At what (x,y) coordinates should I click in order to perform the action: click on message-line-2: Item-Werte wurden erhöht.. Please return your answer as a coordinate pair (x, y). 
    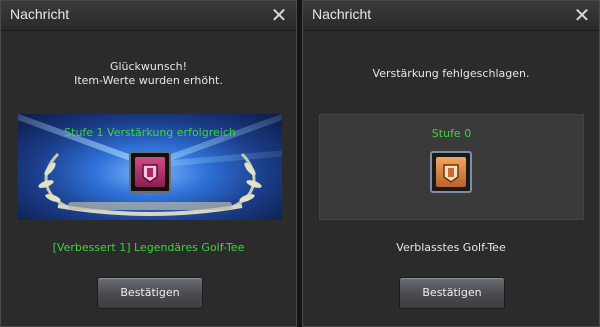
    Looking at the image, I should click on (148, 80).